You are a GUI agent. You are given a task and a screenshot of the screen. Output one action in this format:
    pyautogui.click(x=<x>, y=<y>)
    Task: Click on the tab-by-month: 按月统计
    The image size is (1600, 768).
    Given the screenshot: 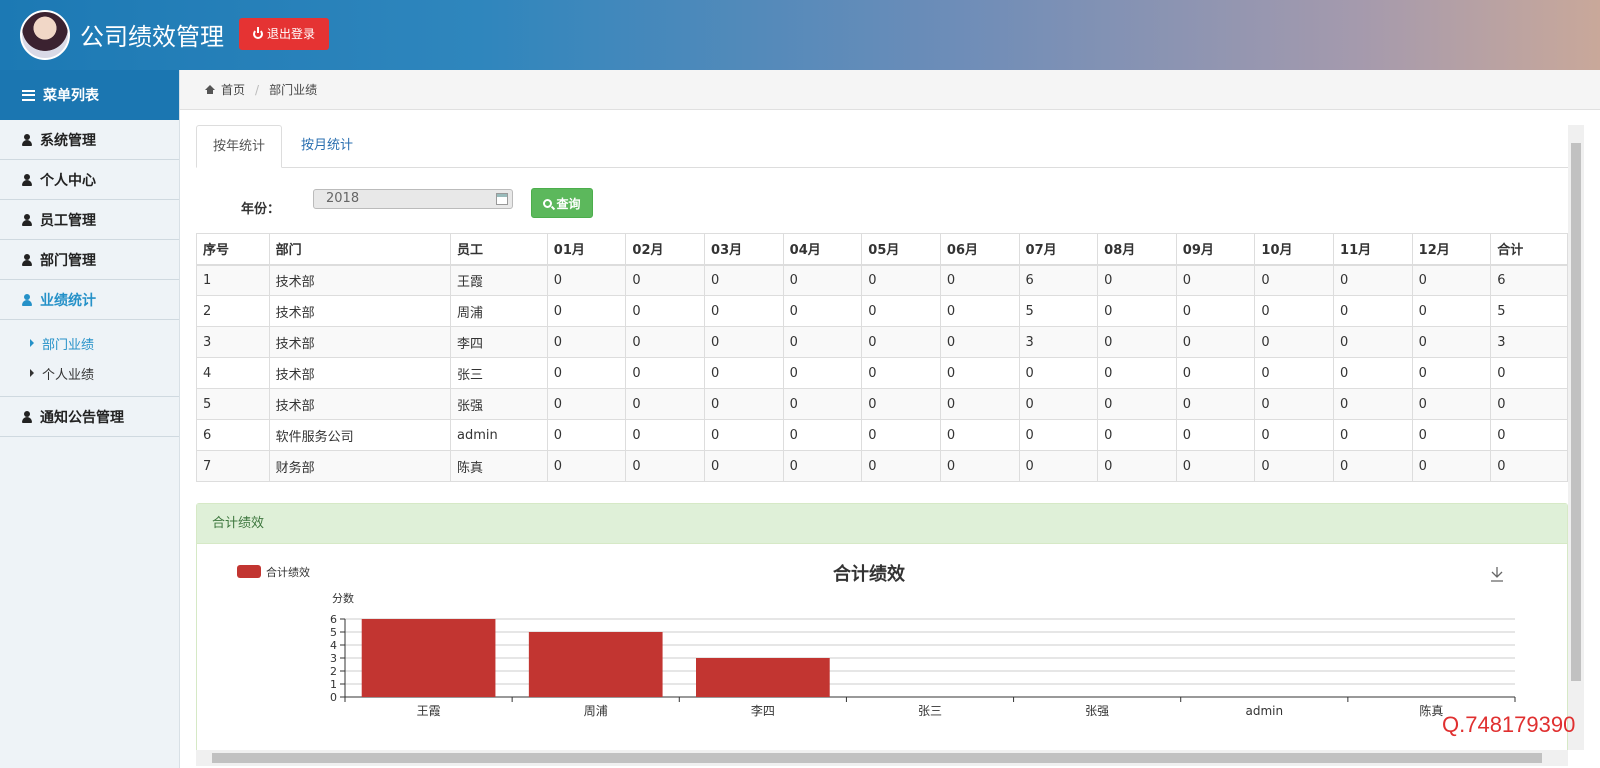 What is the action you would take?
    pyautogui.click(x=327, y=146)
    